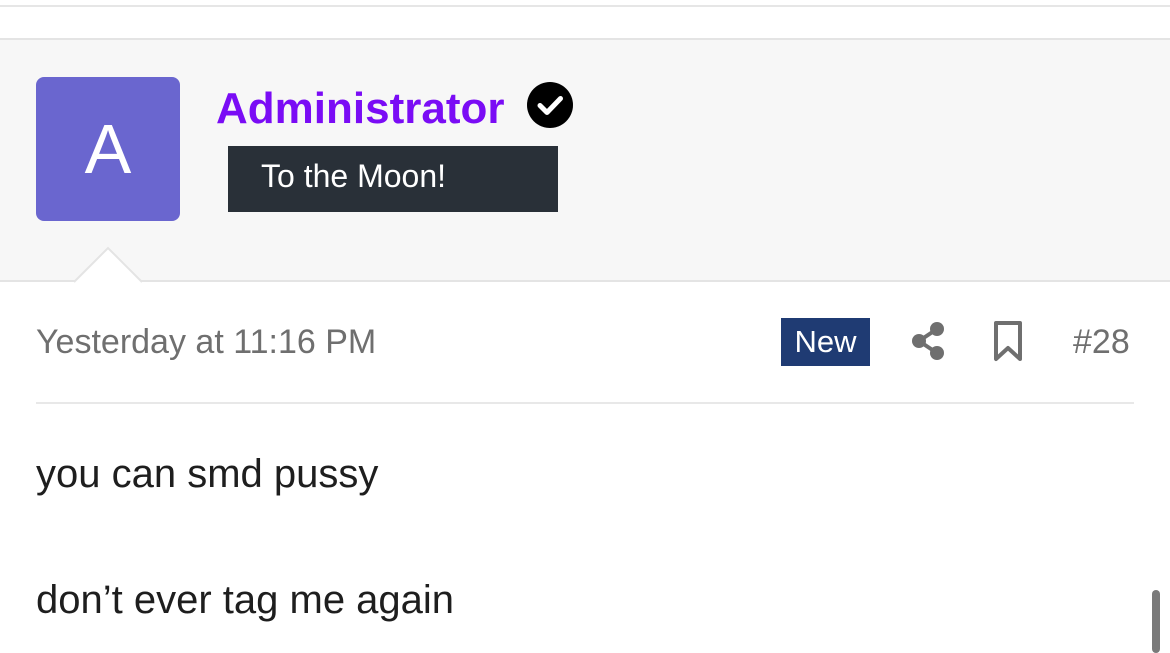 This screenshot has height=653, width=1170. What do you see at coordinates (825, 342) in the screenshot?
I see `new-badge: New` at bounding box center [825, 342].